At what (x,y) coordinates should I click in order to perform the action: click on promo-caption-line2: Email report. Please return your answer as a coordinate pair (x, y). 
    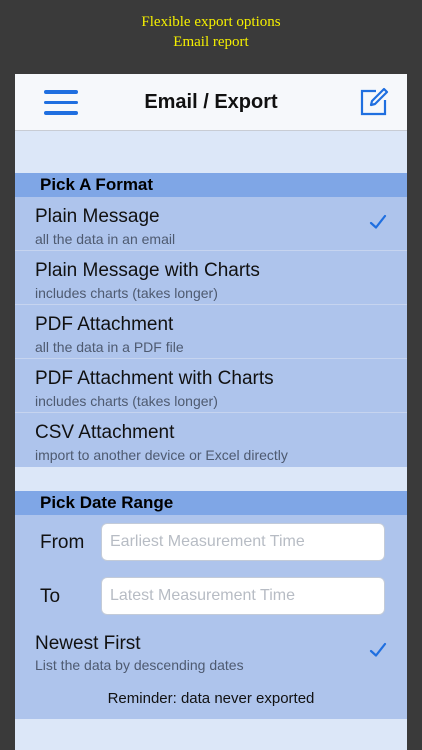
    Looking at the image, I should click on (211, 42).